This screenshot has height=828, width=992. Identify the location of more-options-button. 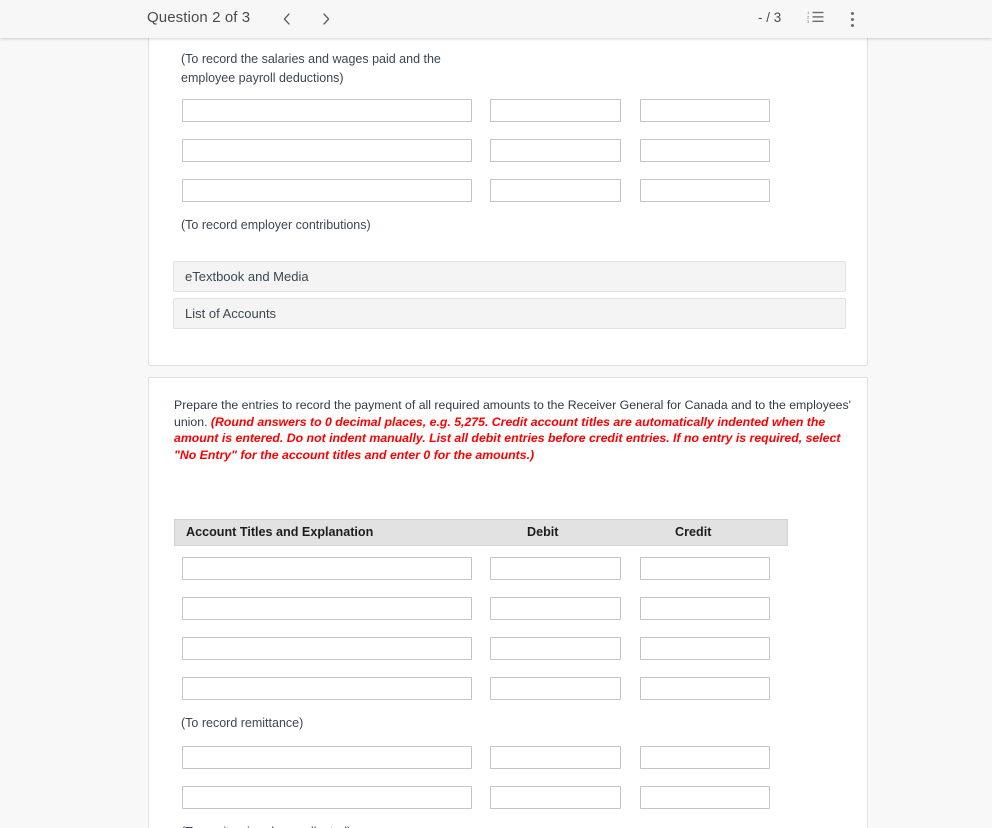
(852, 19).